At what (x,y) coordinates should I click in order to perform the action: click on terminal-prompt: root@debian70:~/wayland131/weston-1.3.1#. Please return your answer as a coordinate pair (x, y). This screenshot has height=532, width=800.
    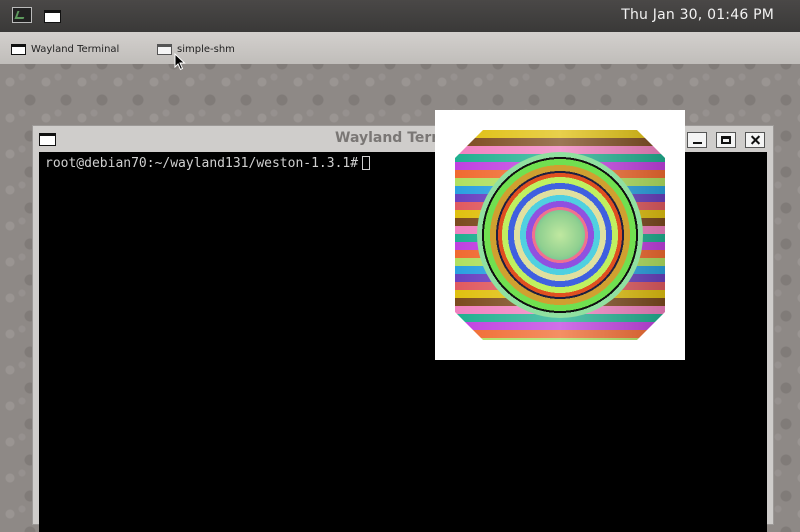
    Looking at the image, I should click on (208, 163).